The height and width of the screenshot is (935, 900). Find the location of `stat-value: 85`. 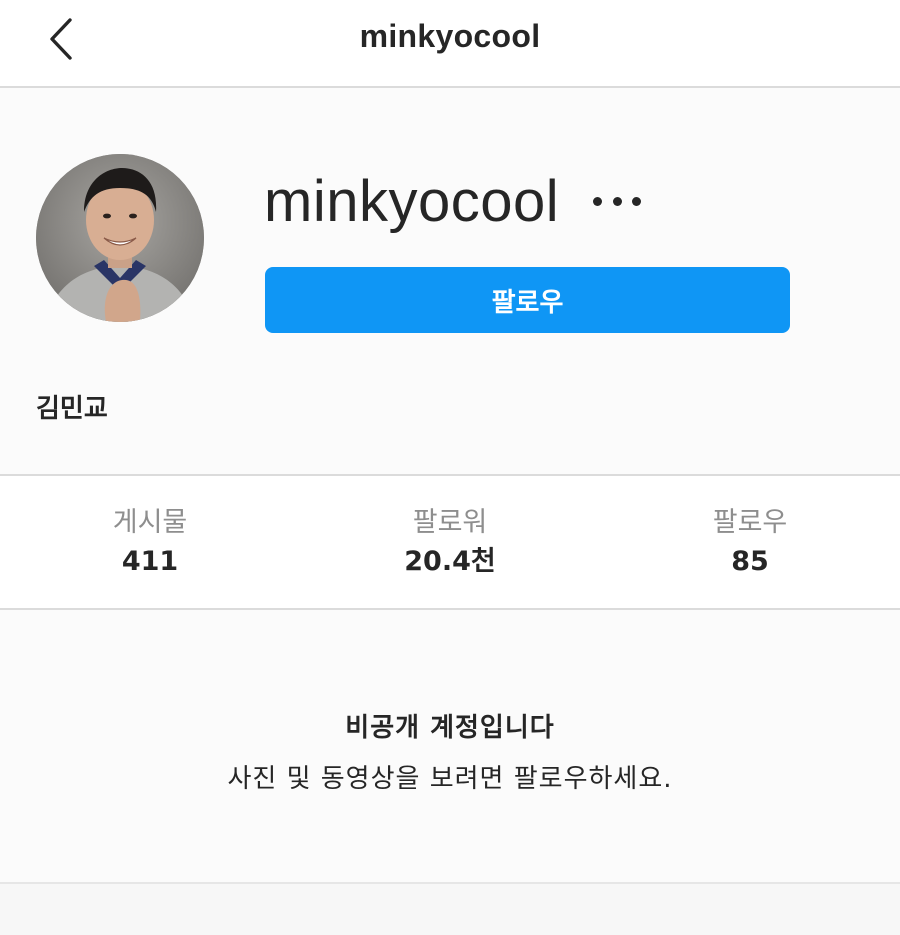

stat-value: 85 is located at coordinates (750, 561).